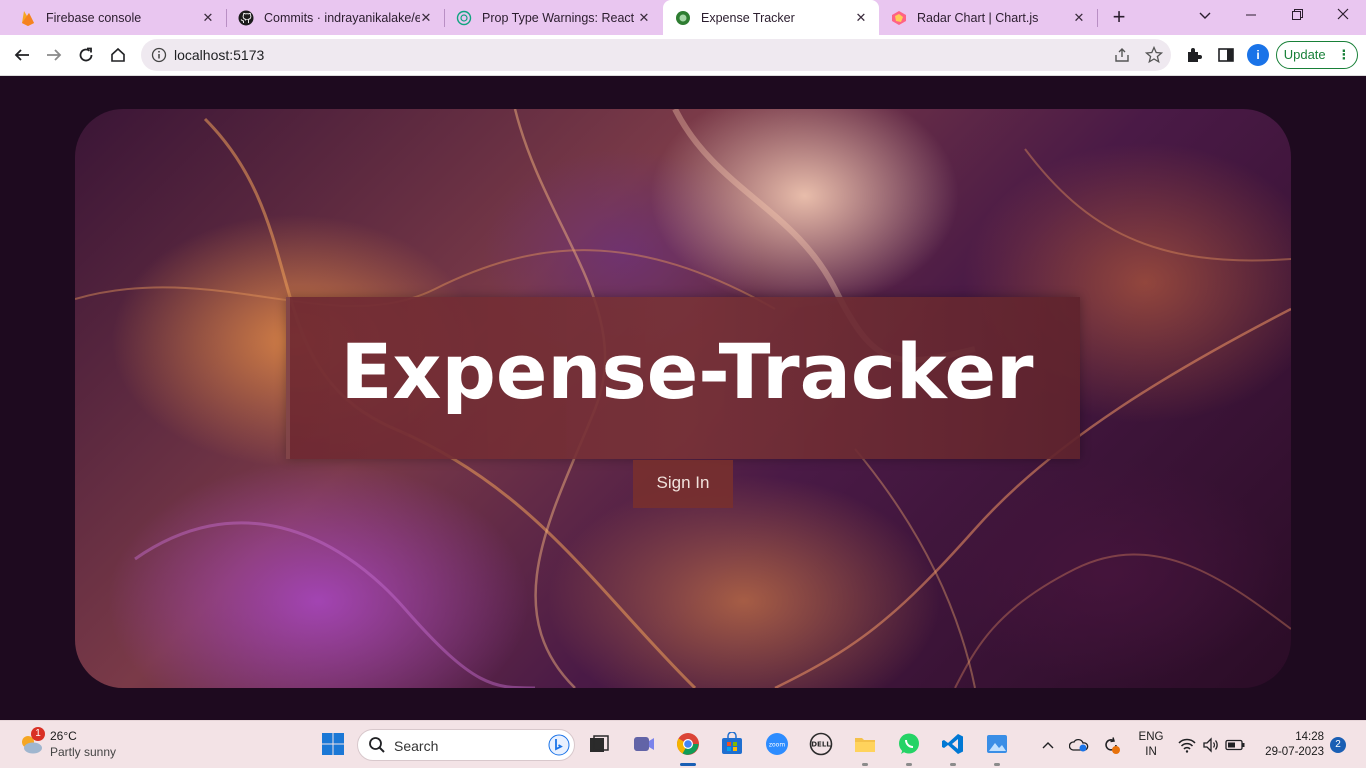 The width and height of the screenshot is (1366, 768). What do you see at coordinates (1111, 745) in the screenshot?
I see `sync-warning-icon` at bounding box center [1111, 745].